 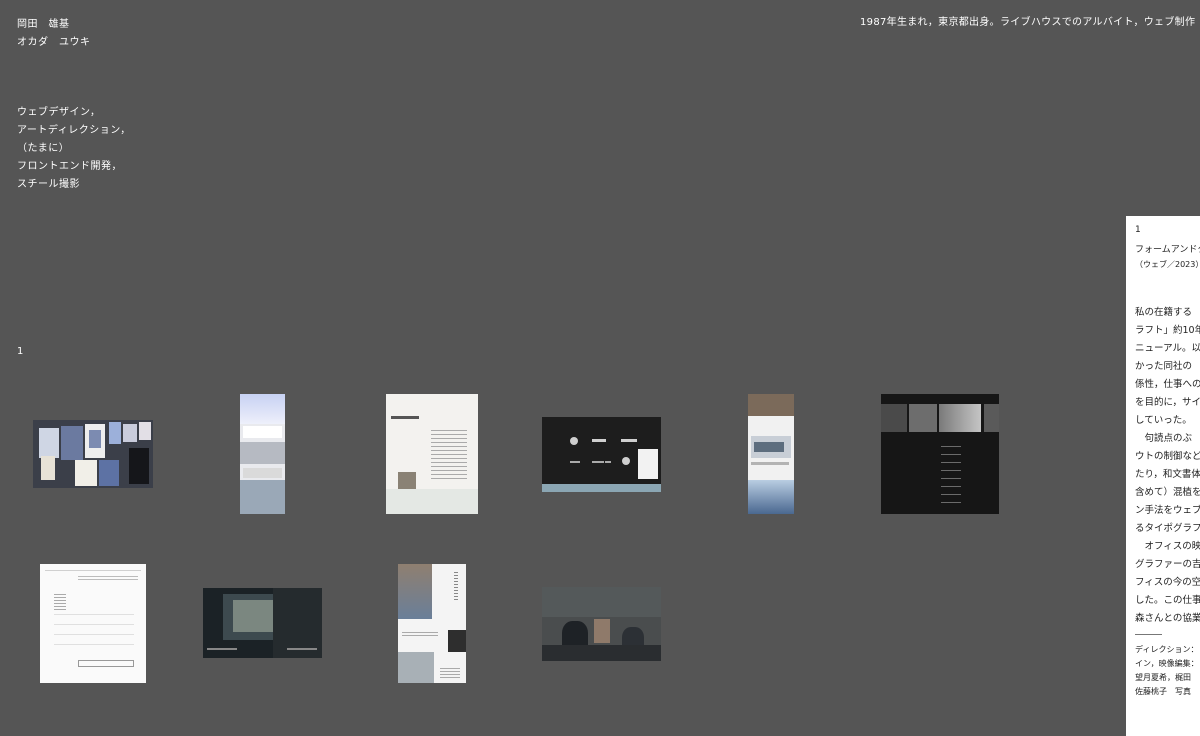 I want to click on credit-line: 望月夏希，梶田, so click(x=1163, y=677).